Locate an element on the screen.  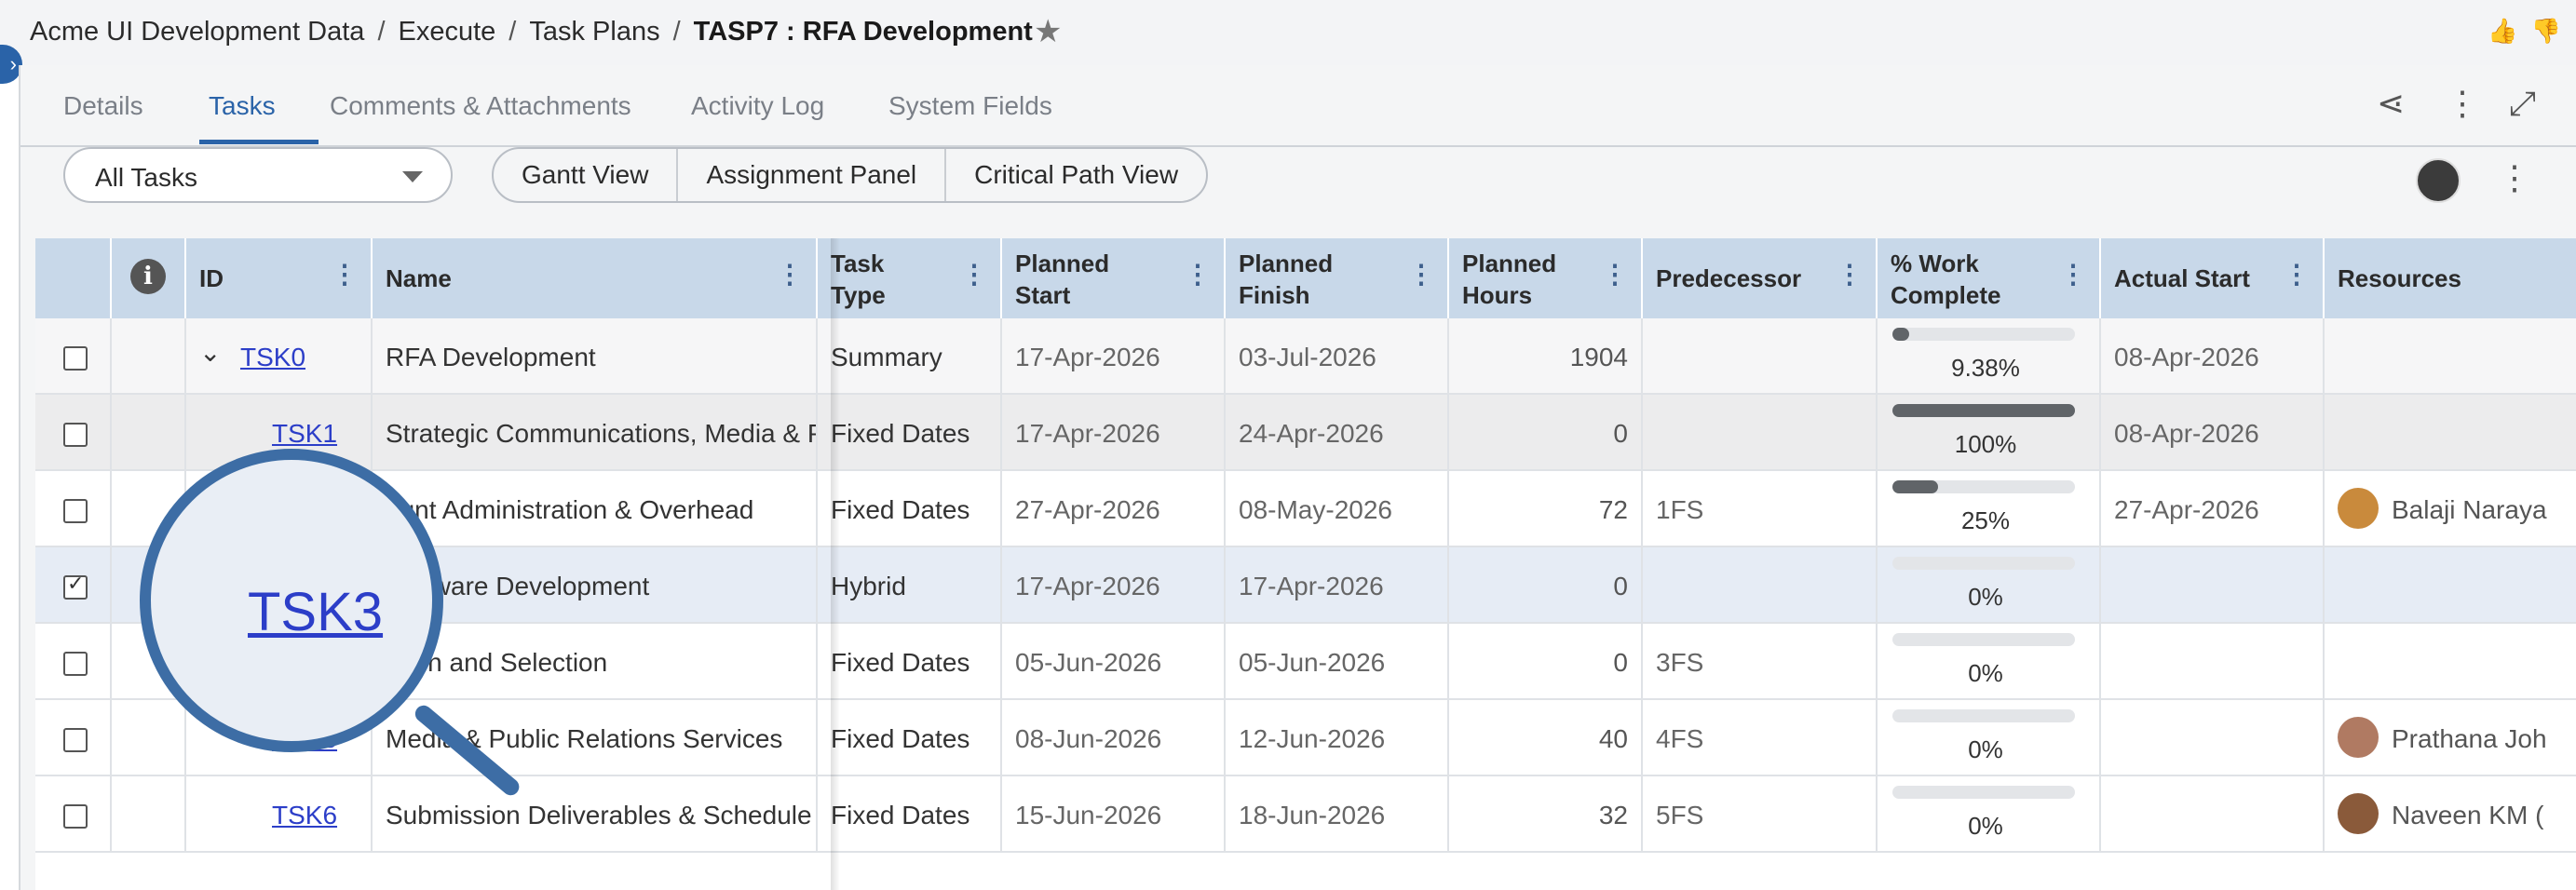
tab-tasks: Tasks is located at coordinates (242, 106).